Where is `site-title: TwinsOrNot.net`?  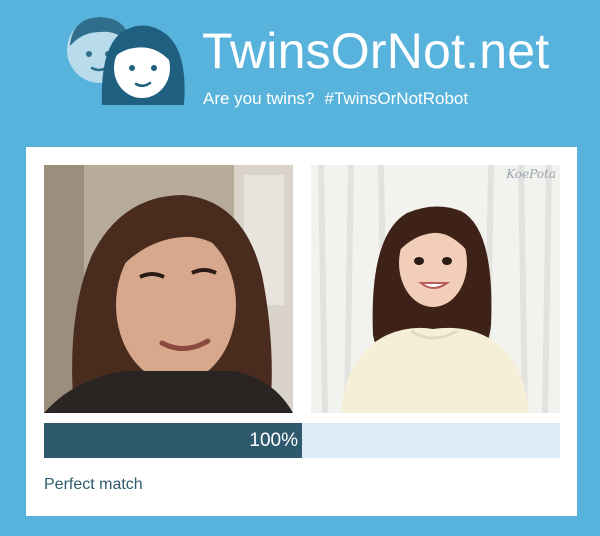 site-title: TwinsOrNot.net is located at coordinates (375, 51).